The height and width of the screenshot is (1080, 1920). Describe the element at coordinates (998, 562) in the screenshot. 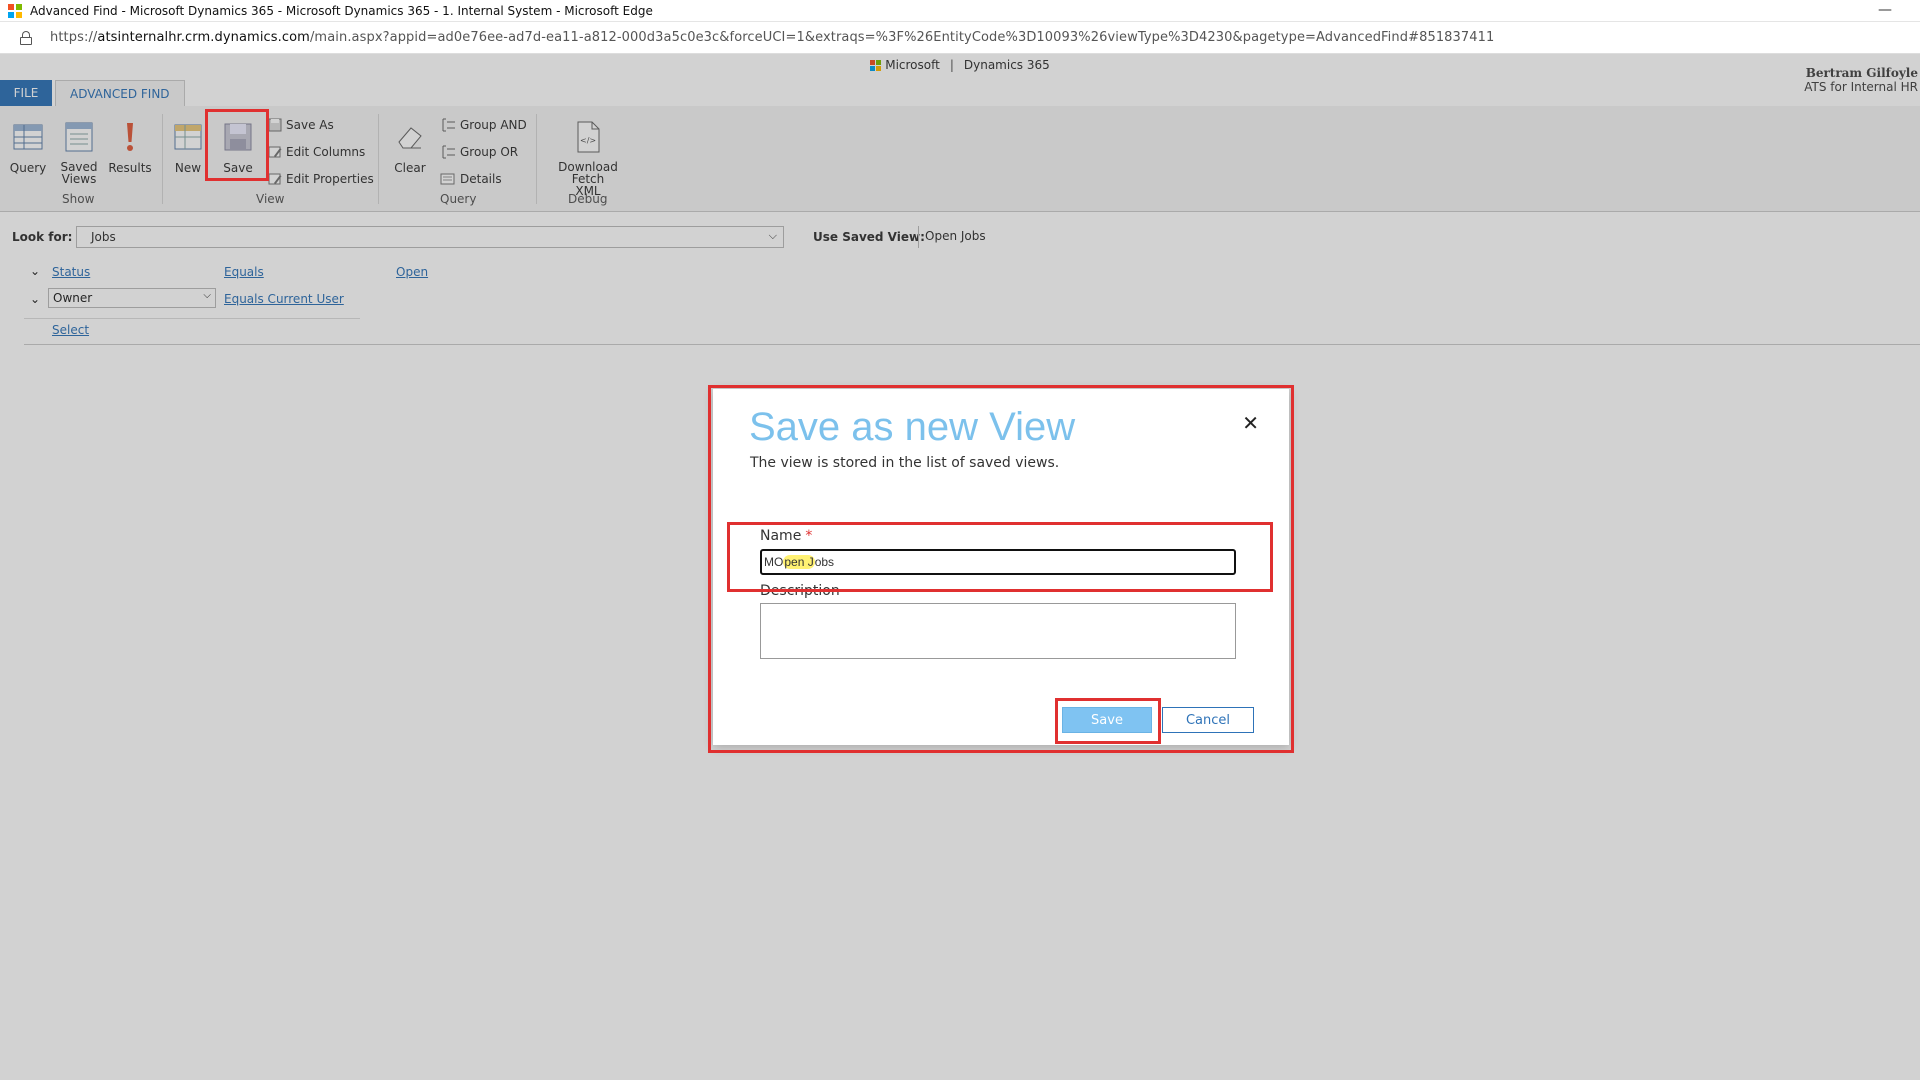

I see `name-input: MO pen Jobs` at that location.